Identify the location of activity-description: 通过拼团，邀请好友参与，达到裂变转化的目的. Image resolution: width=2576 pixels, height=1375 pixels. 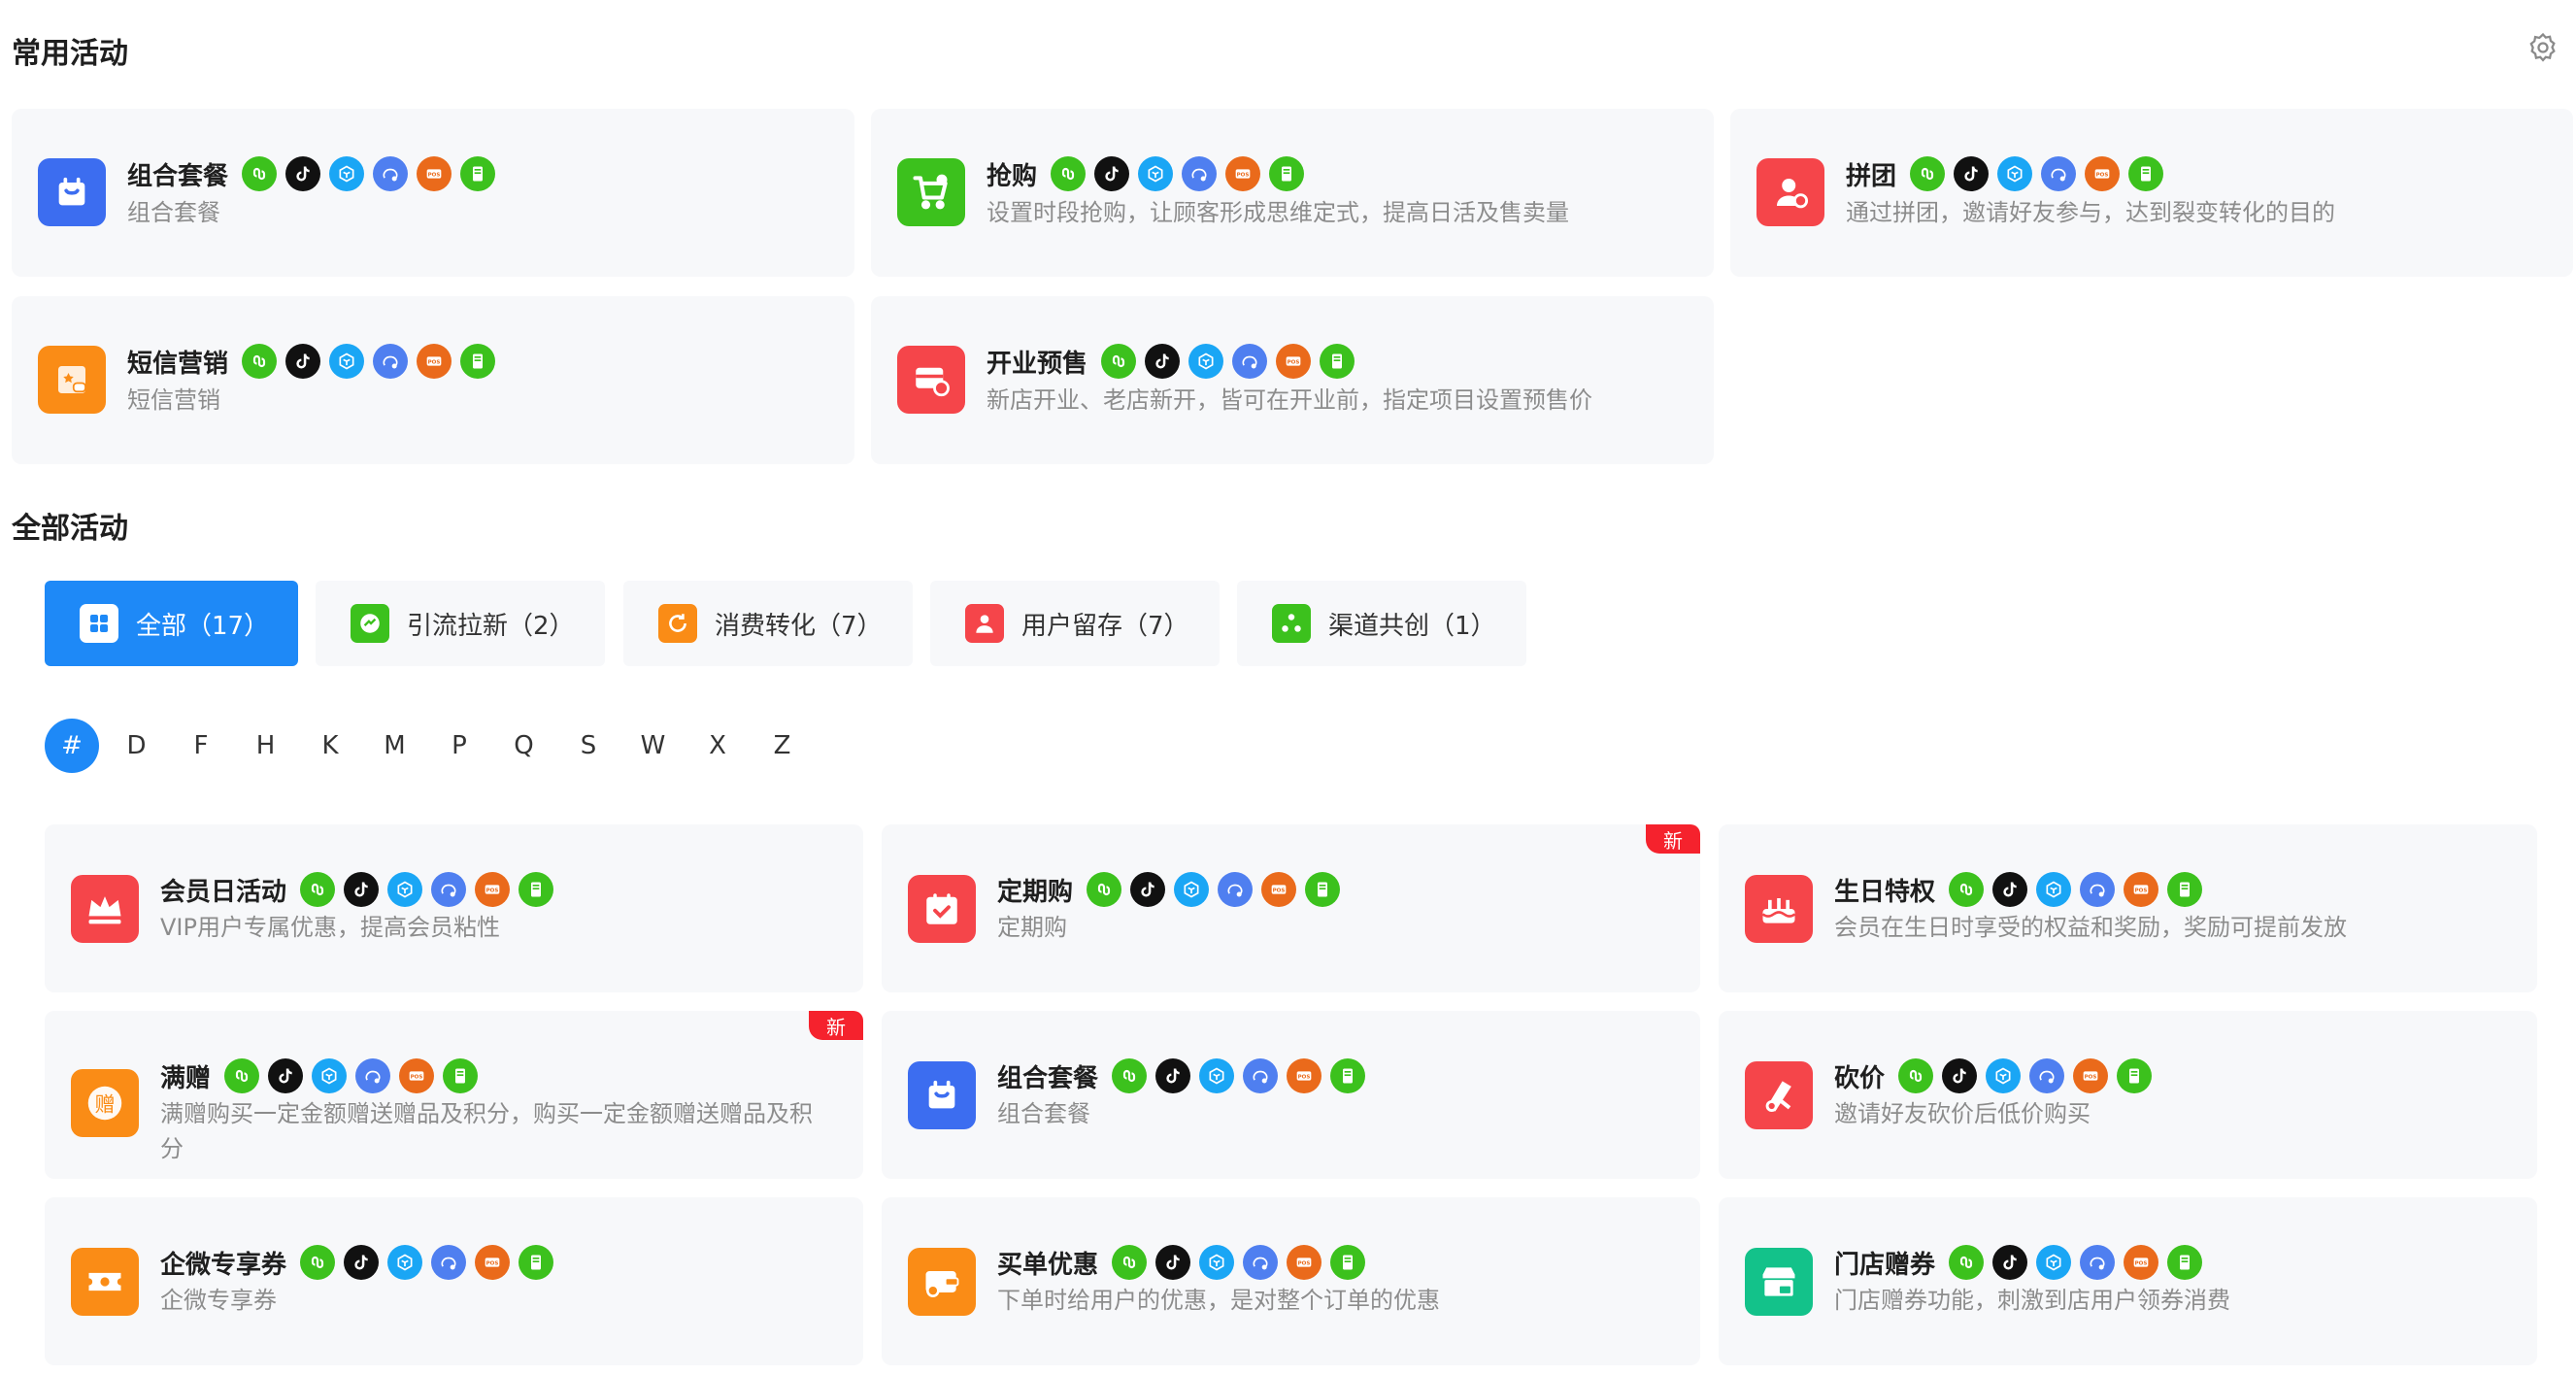
(2090, 212).